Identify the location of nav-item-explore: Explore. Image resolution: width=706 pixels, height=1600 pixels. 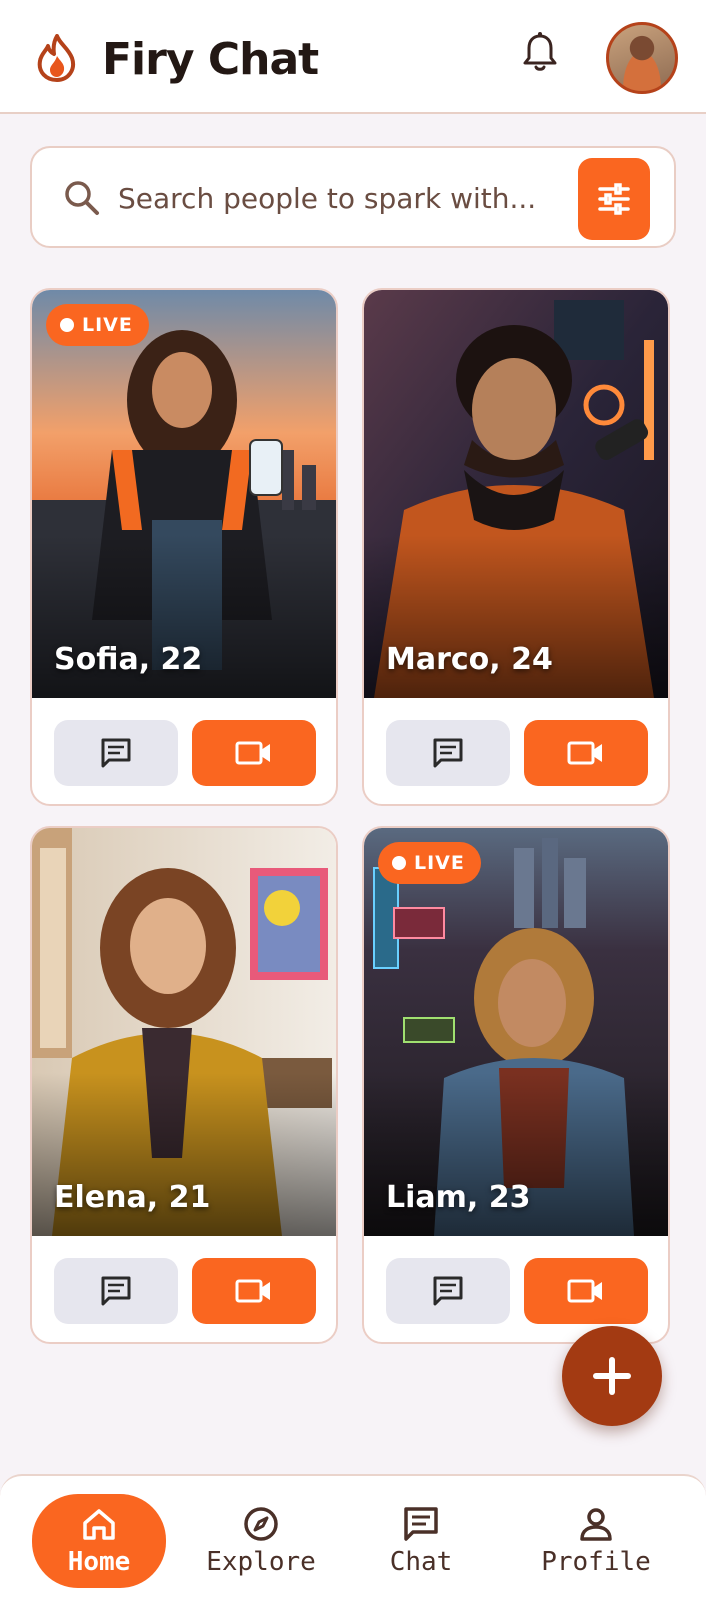
(261, 1541).